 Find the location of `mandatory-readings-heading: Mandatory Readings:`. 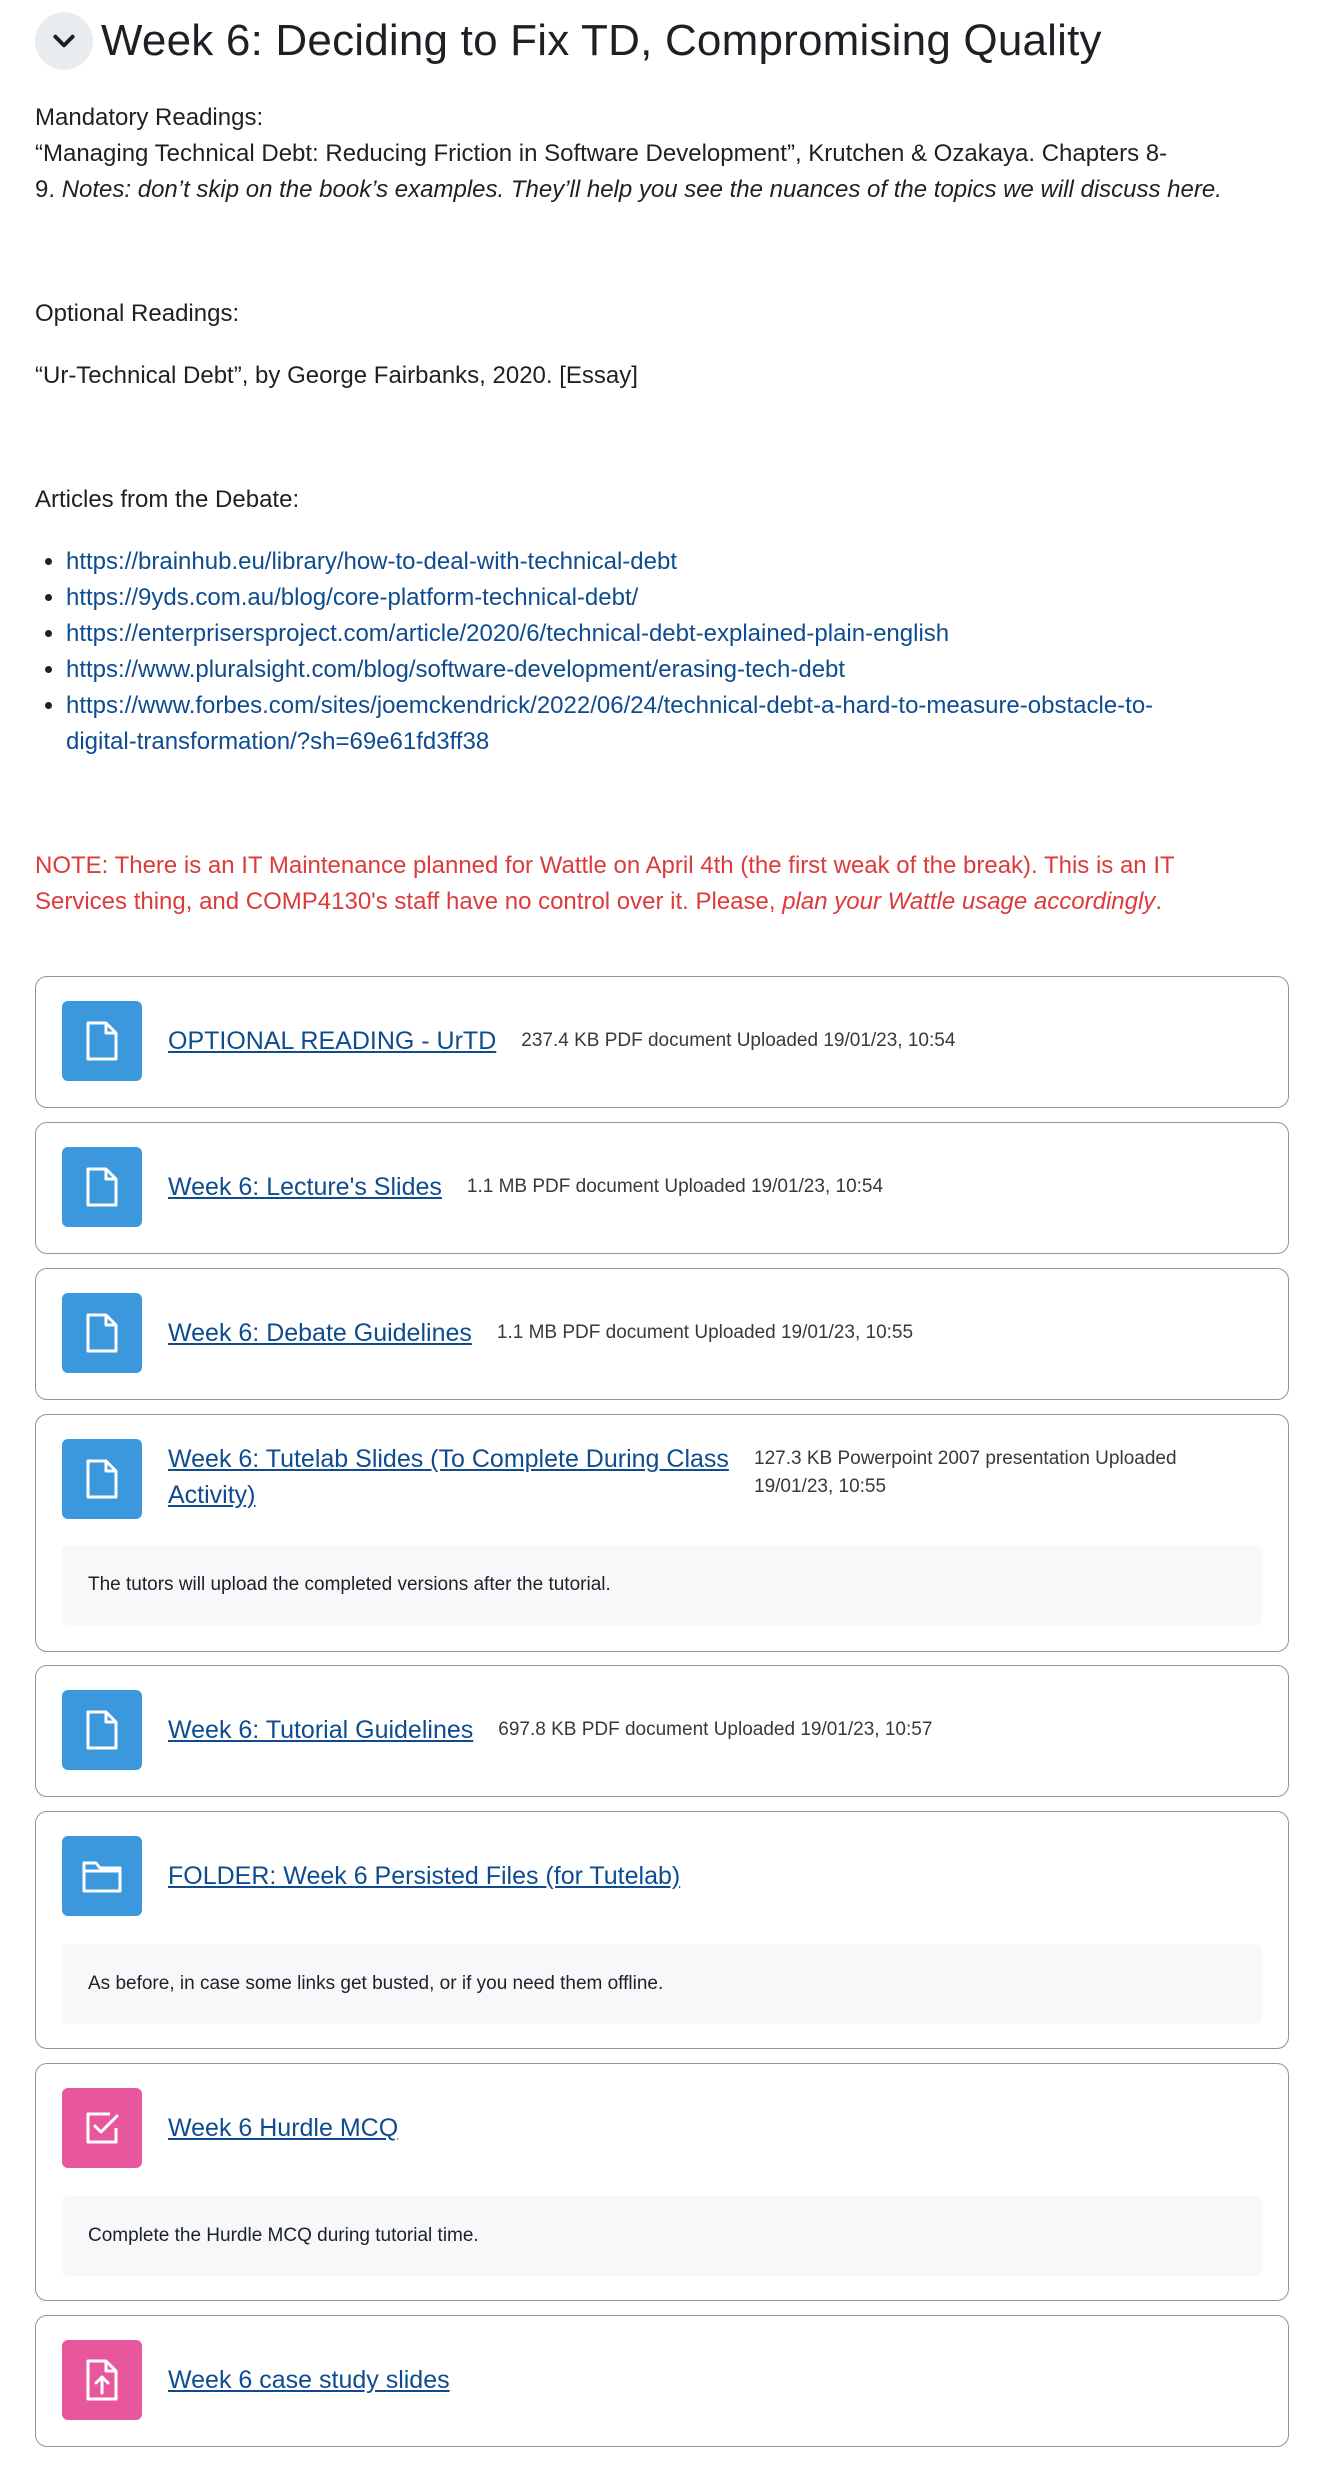

mandatory-readings-heading: Mandatory Readings: is located at coordinates (149, 117).